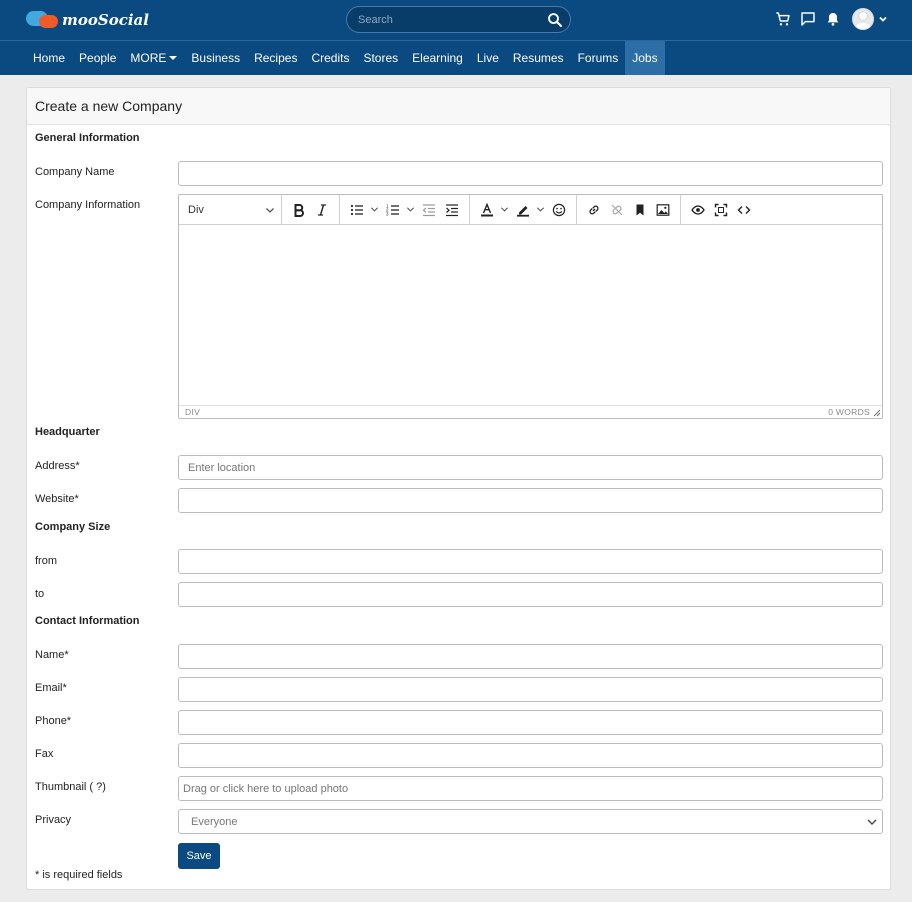 Image resolution: width=912 pixels, height=902 pixels. I want to click on contact-name-label: Name*, so click(52, 655).